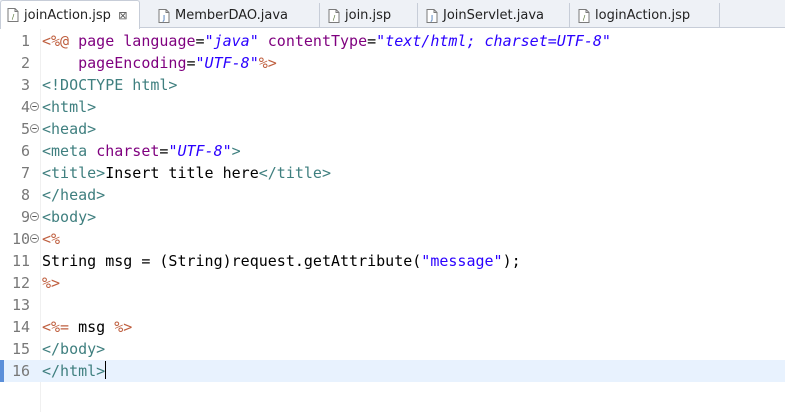 This screenshot has height=412, width=785. Describe the element at coordinates (60, 41) in the screenshot. I see `code-token-jsp: <%@` at that location.